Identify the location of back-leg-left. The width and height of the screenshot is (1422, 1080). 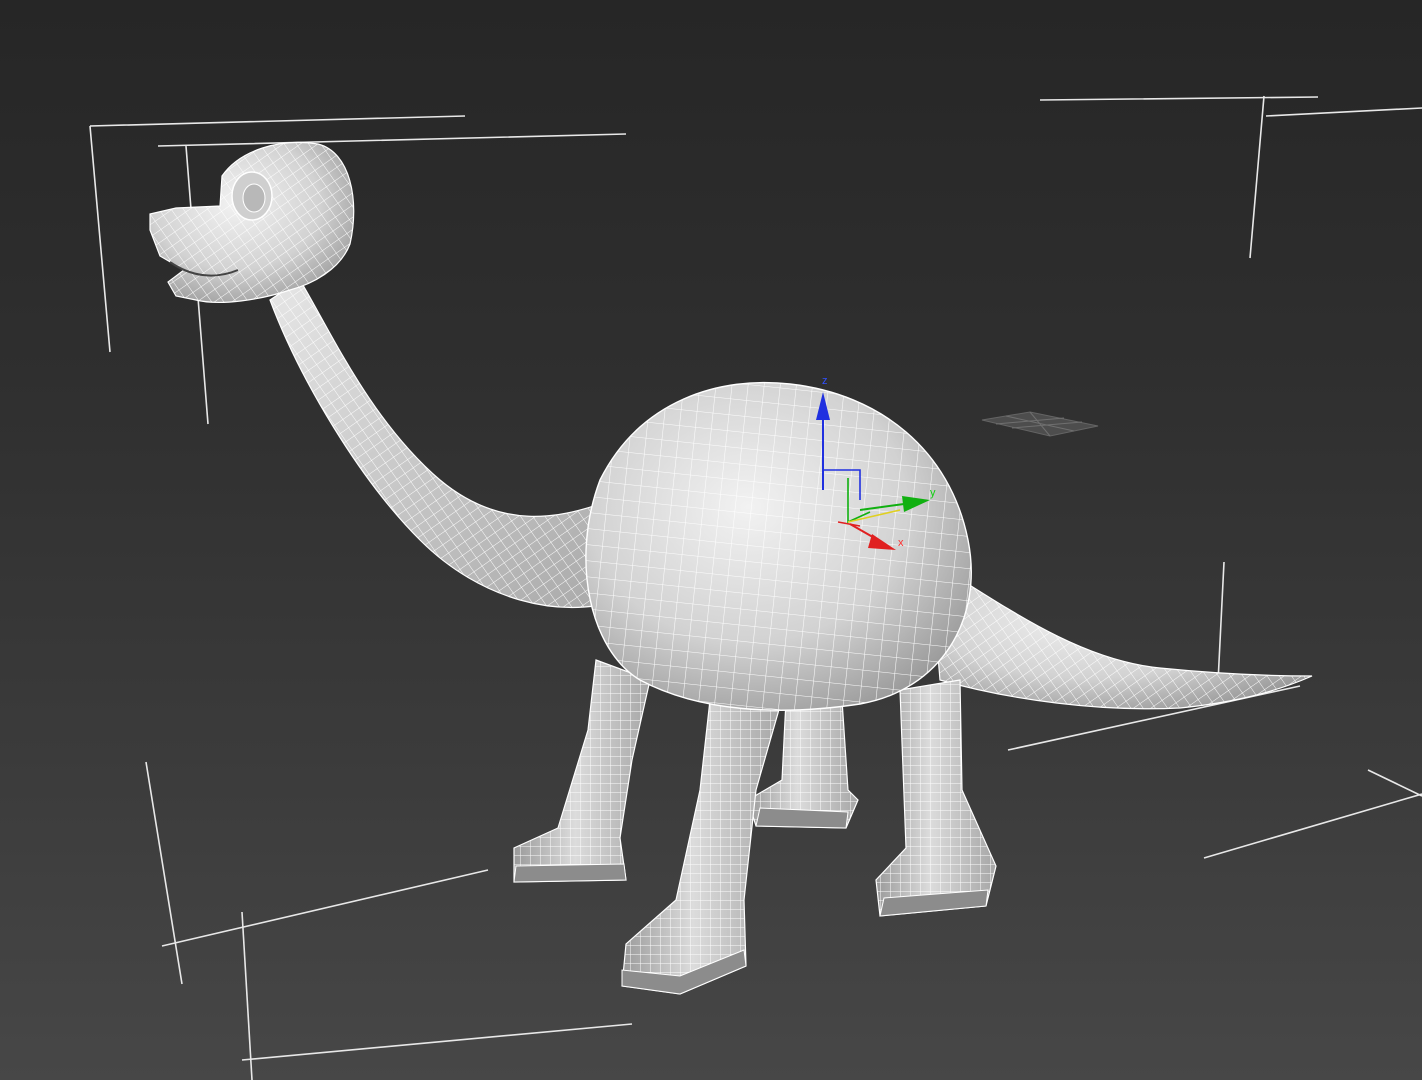
(936, 798).